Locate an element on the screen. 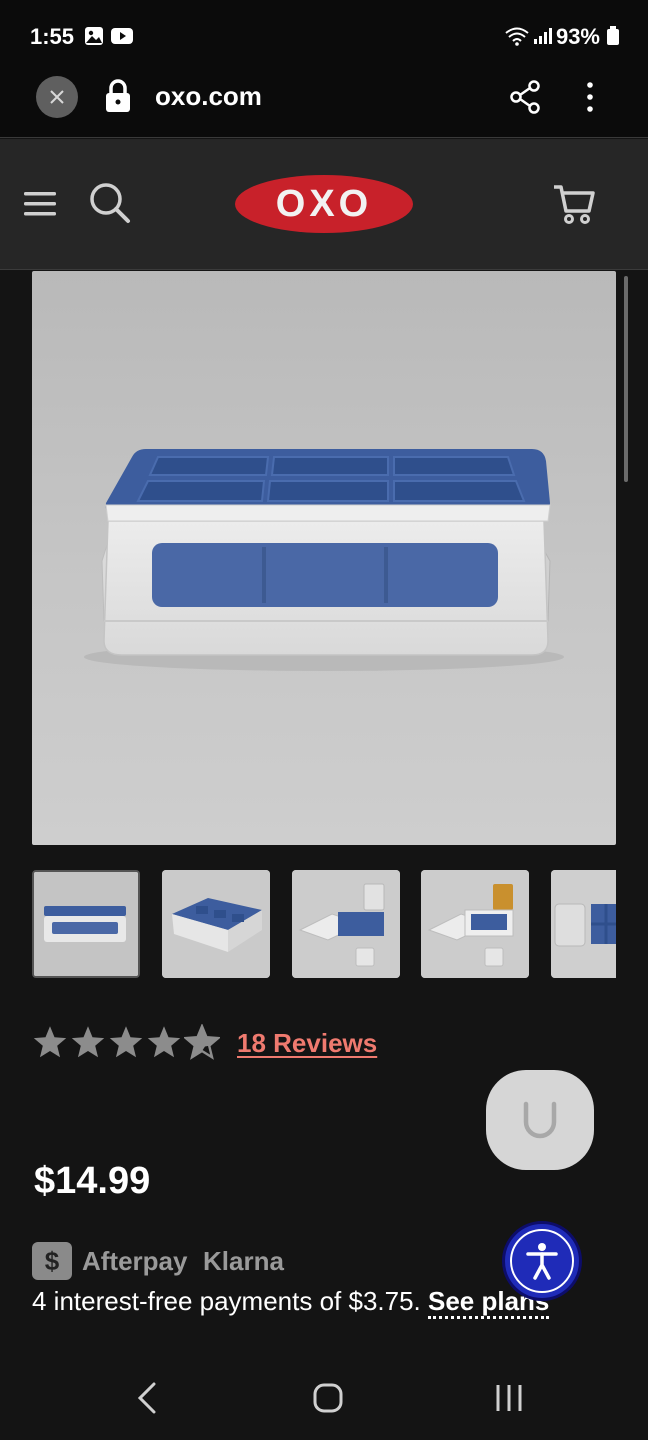  reviews-link: 18 Reviews is located at coordinates (307, 1043).